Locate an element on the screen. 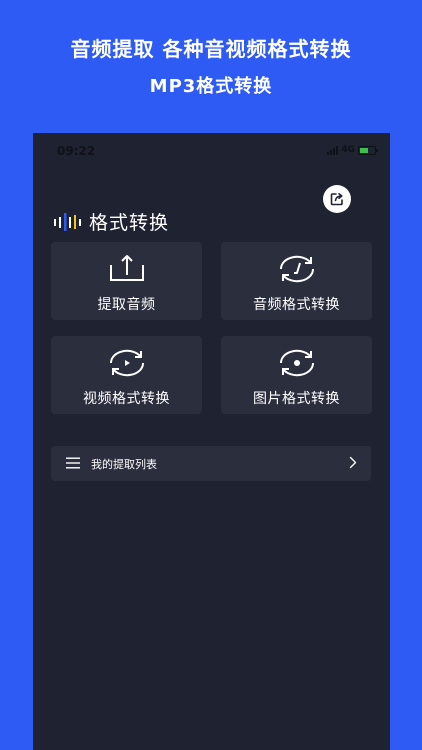 Image resolution: width=422 pixels, height=750 pixels. card-label: 图片格式转换 is located at coordinates (296, 399).